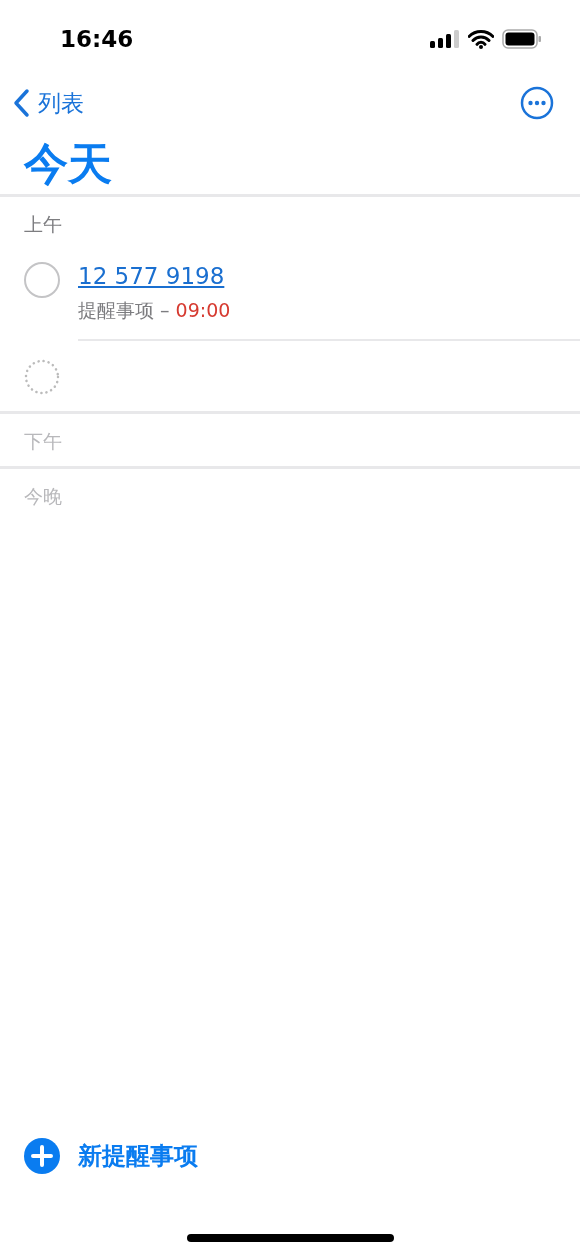 The height and width of the screenshot is (1255, 580). Describe the element at coordinates (155, 311) in the screenshot. I see `reminder-details: 提醒事项 – 09:00` at that location.